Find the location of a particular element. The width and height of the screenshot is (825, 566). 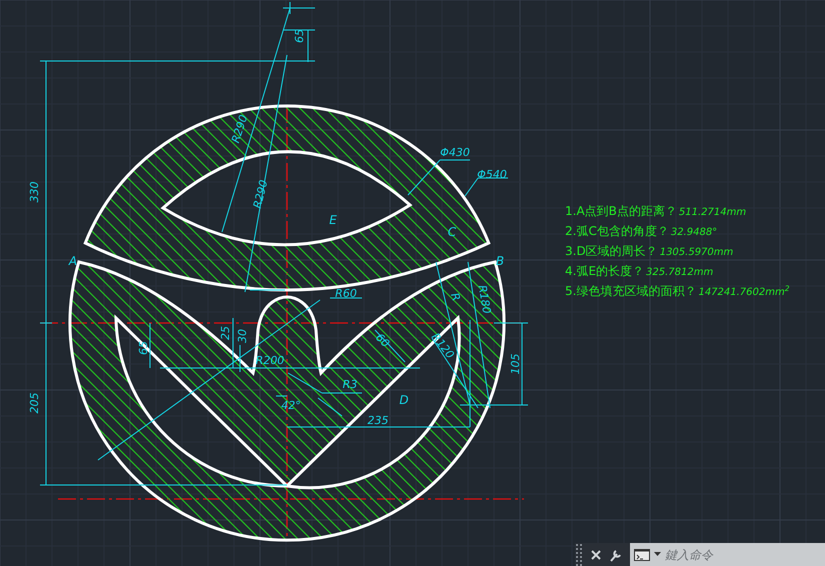

answer-text: 511.2714mm is located at coordinates (712, 213).